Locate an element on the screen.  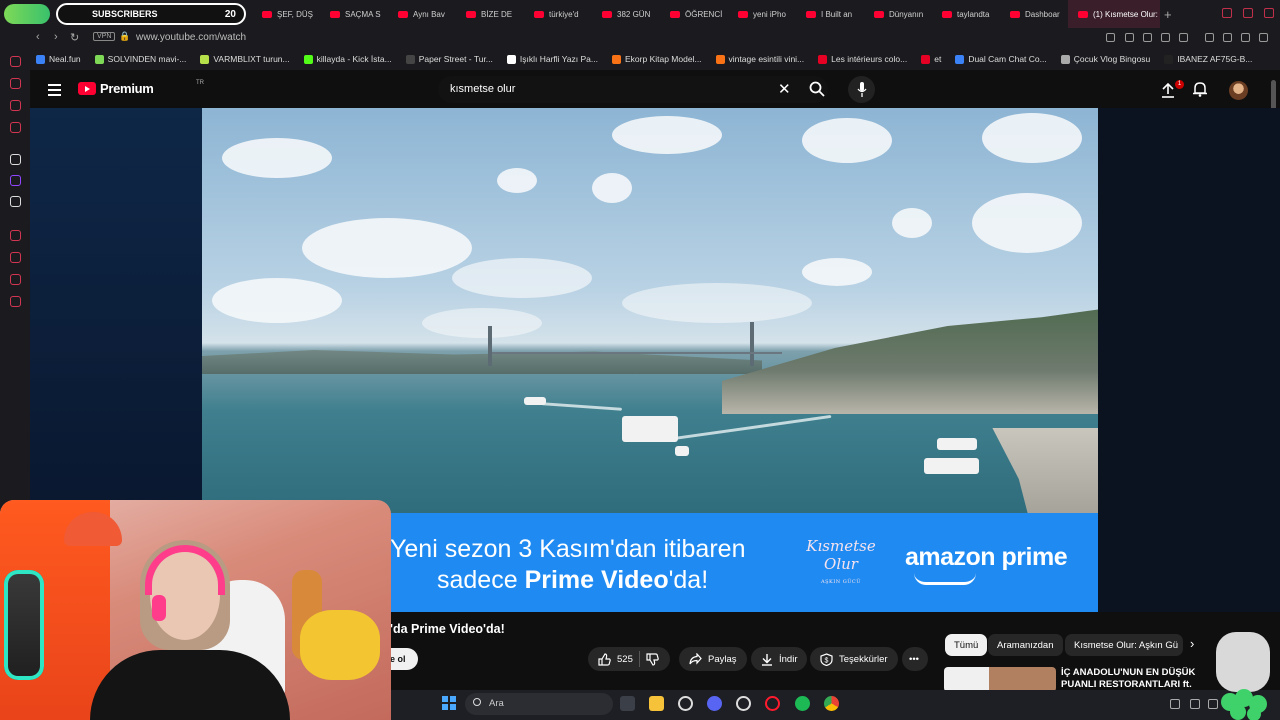
upload-icon is located at coordinates (1168, 90).